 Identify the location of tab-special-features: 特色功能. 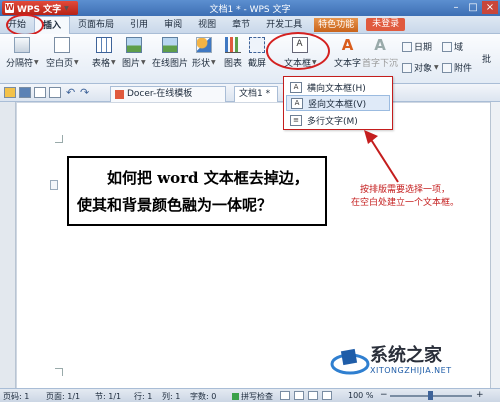
(336, 24).